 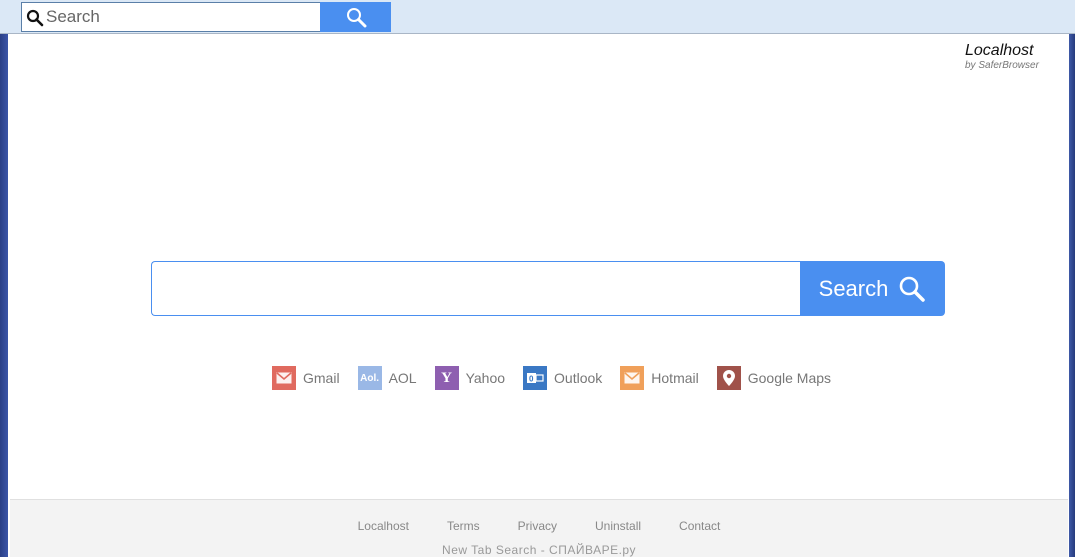 I want to click on toolbar-search-input, so click(x=181, y=17).